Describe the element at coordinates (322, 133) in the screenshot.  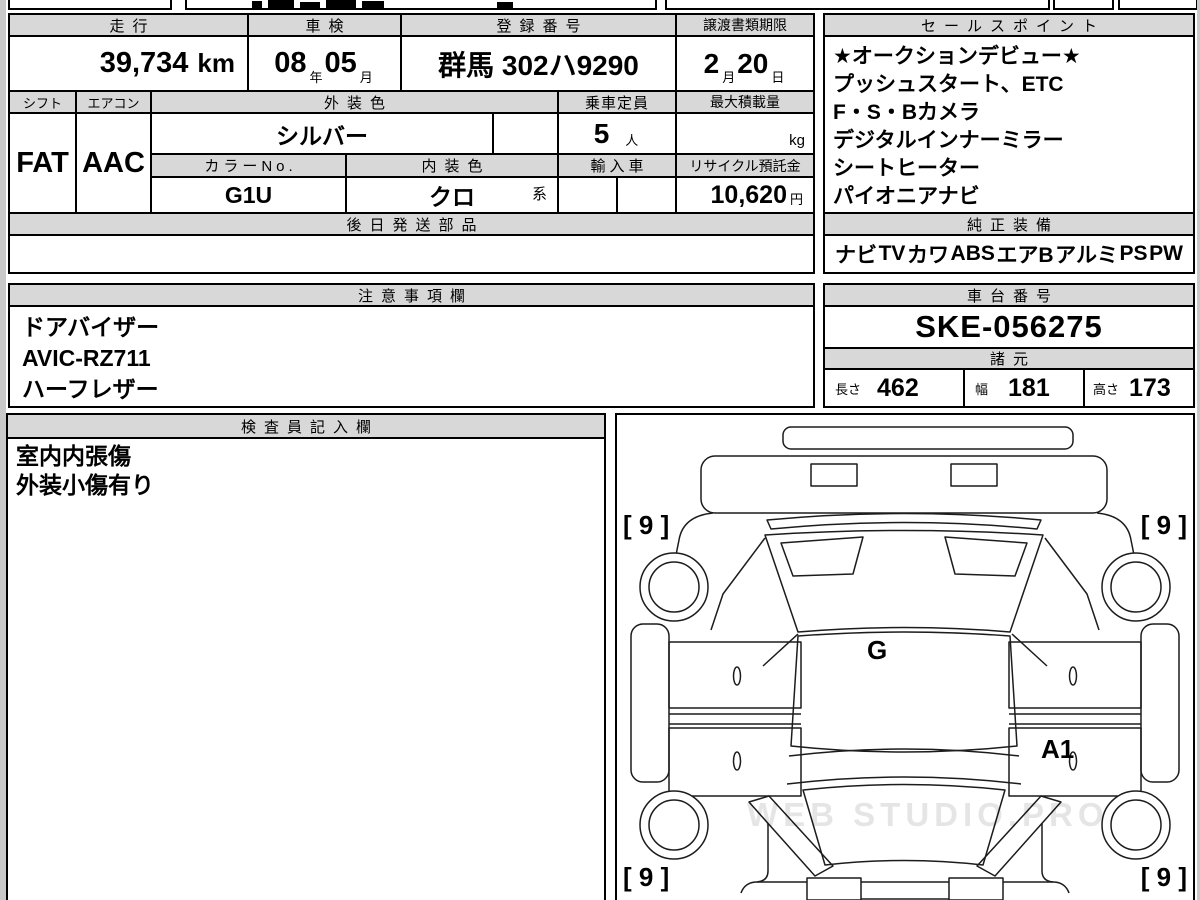
I see `exterior-color-value: シルバー` at that location.